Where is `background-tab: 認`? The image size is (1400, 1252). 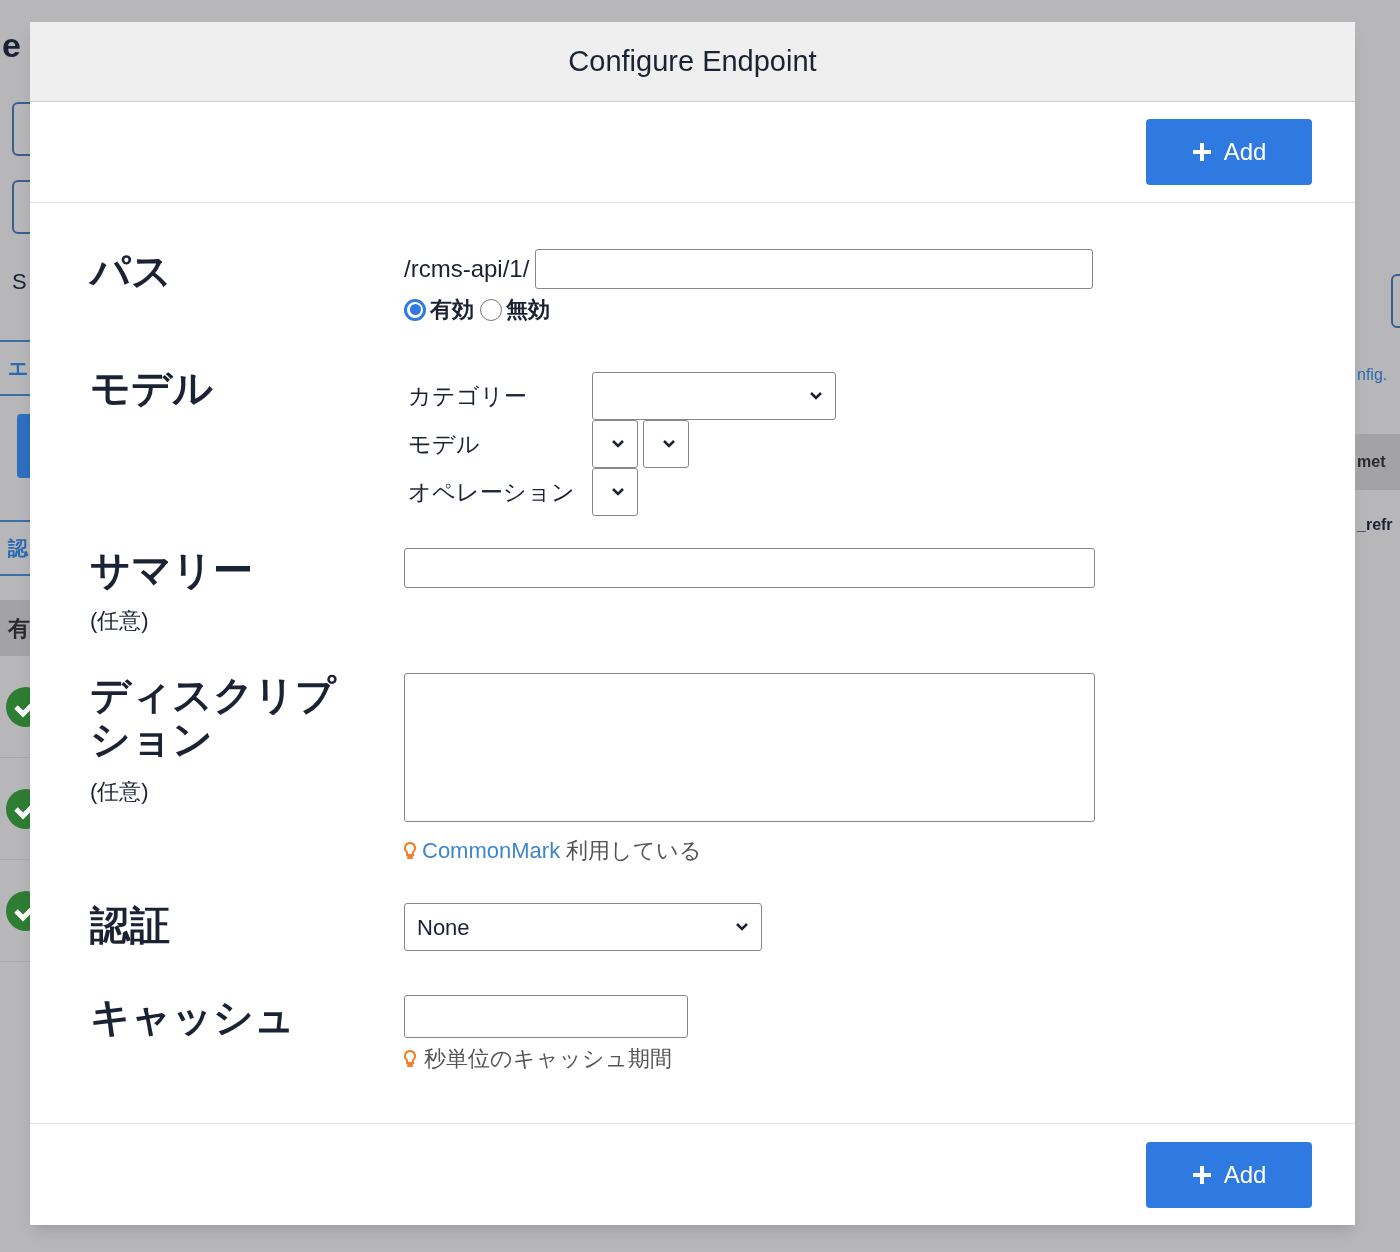
background-tab: 認 is located at coordinates (18, 548).